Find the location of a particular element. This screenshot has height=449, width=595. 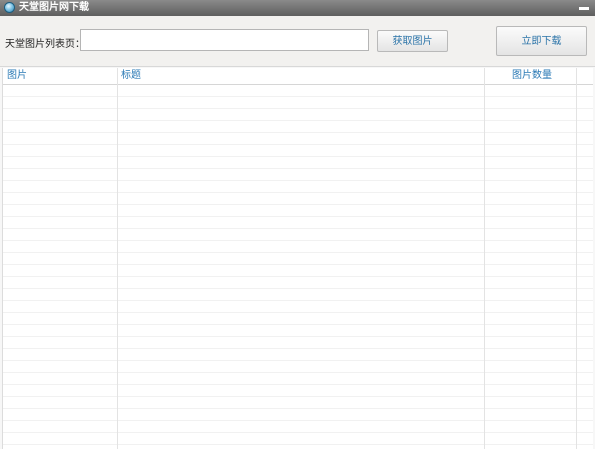

table-header: 图片 标题 图片数量 is located at coordinates (298, 76).